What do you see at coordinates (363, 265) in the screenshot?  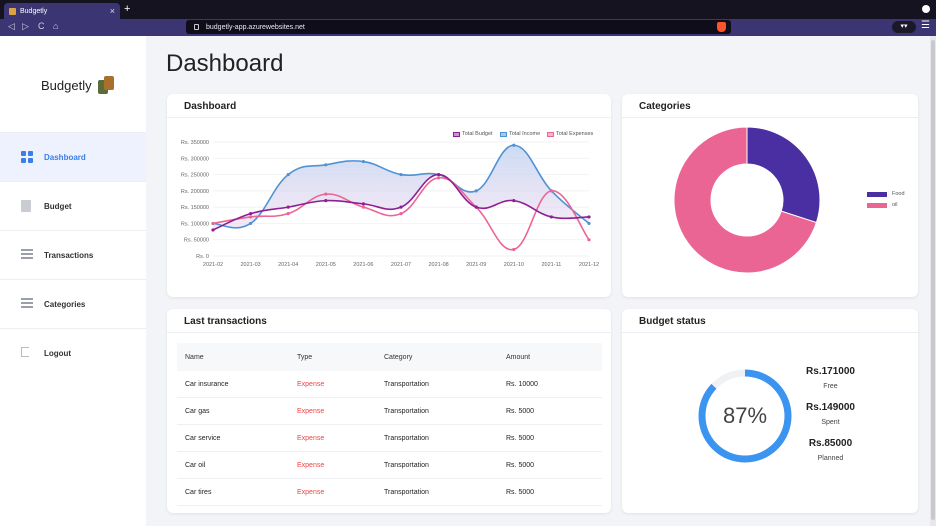 I see `x-tick-label: 2021-06` at bounding box center [363, 265].